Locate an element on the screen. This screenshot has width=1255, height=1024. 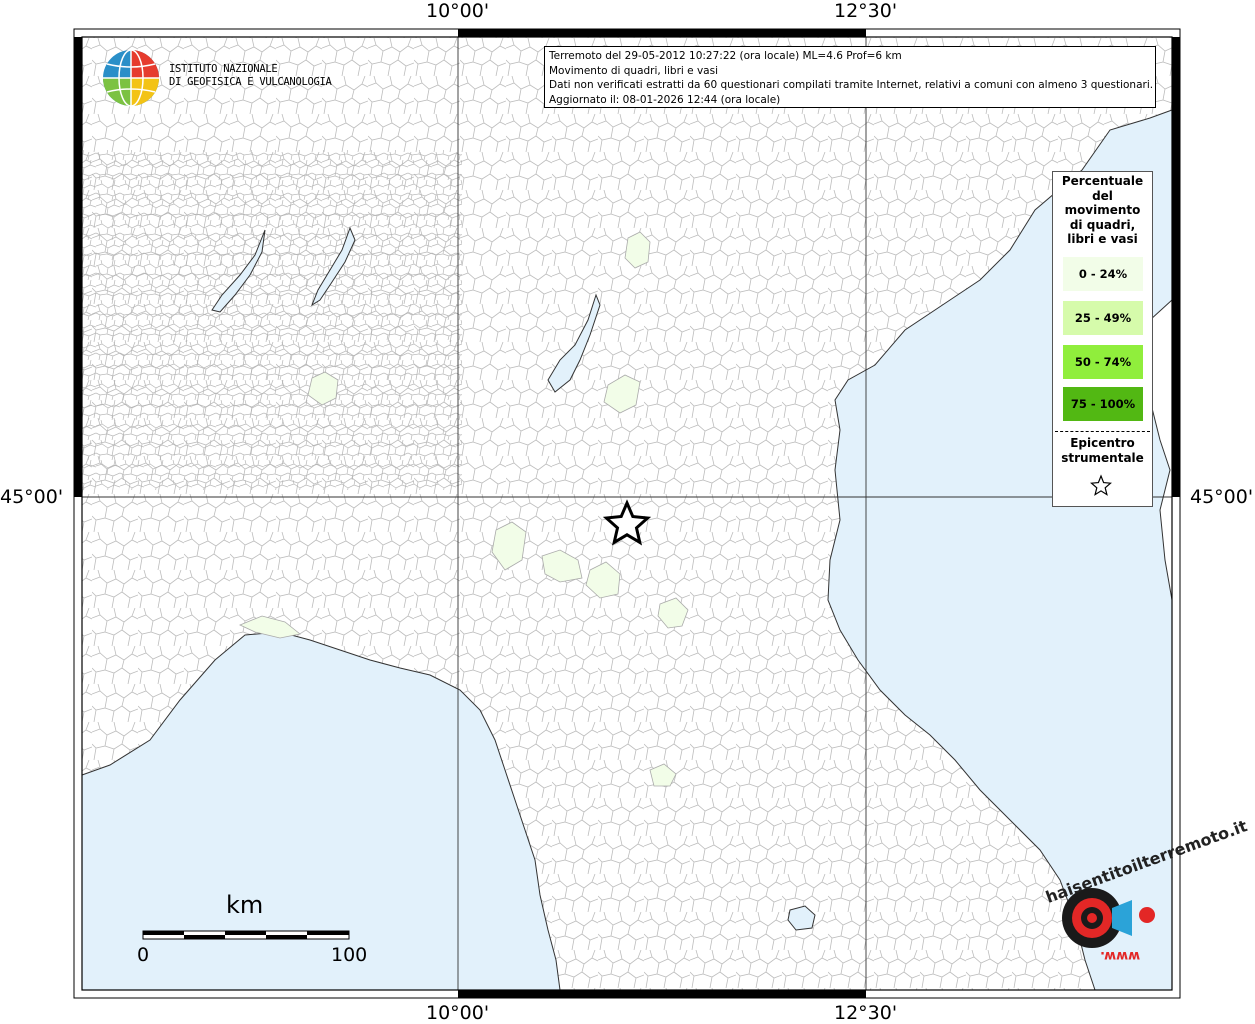
watermark-bottom-text: www. is located at coordinates (1120, 955).